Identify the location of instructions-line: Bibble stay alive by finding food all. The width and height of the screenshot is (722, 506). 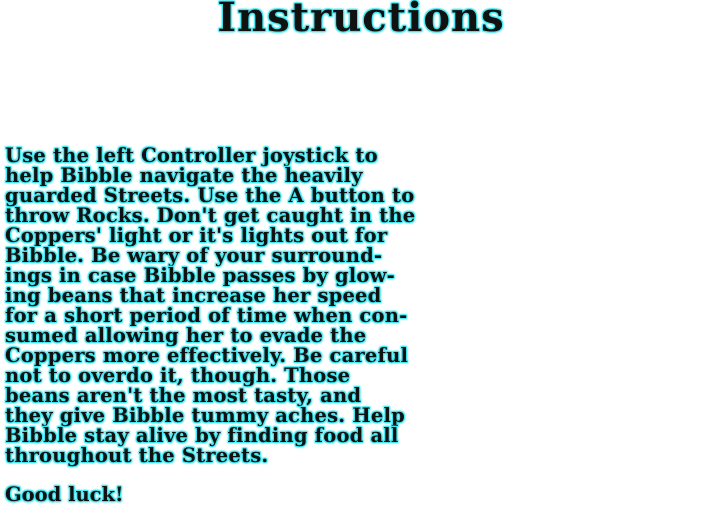
(202, 435).